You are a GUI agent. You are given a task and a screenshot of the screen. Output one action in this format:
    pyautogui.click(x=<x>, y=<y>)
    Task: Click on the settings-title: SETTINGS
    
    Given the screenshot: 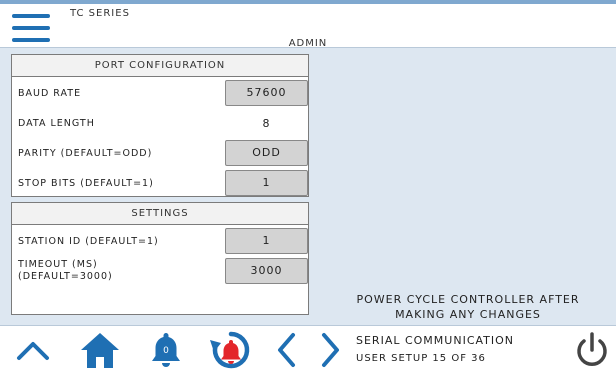 What is the action you would take?
    pyautogui.click(x=160, y=214)
    